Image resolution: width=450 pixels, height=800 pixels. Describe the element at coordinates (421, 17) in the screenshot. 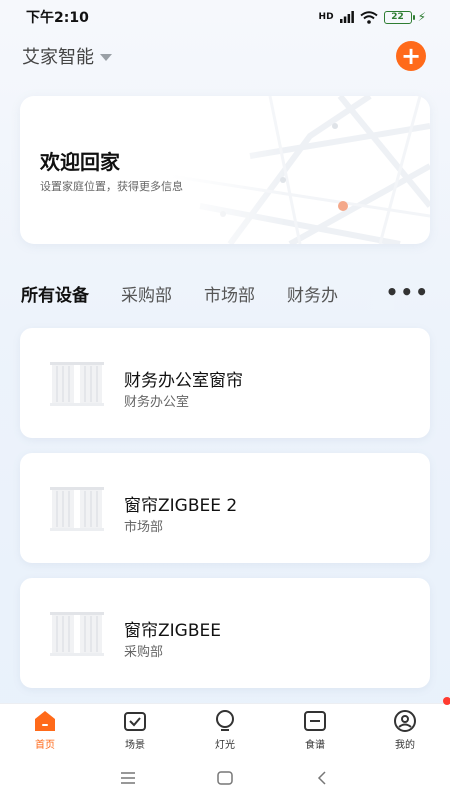

I see `charging-icon: ⚡` at that location.